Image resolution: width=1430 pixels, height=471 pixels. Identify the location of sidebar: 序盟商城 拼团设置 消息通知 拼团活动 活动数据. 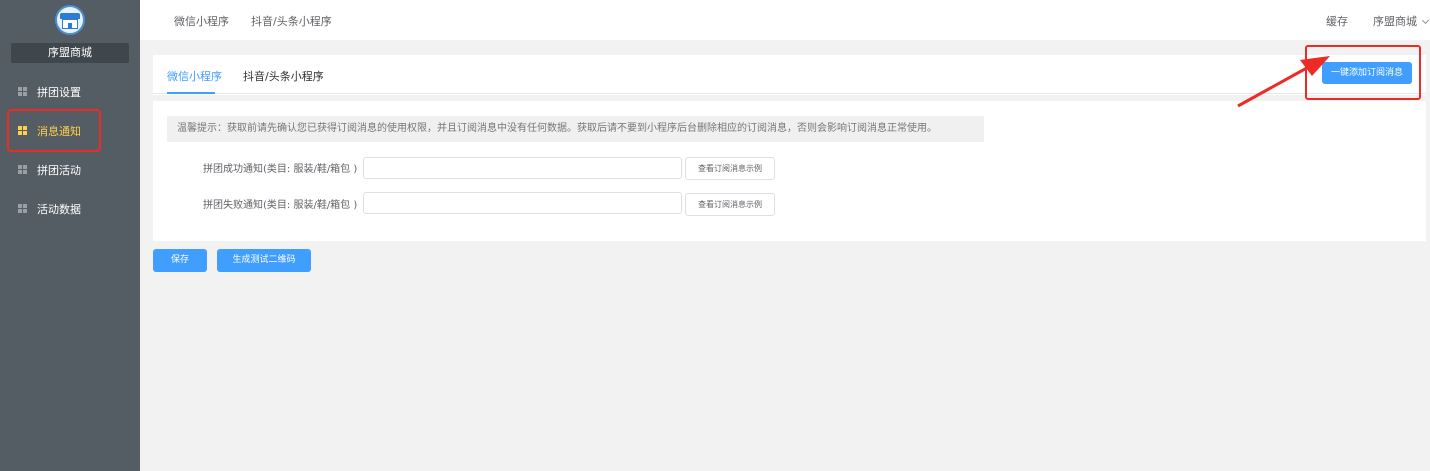
(70, 235).